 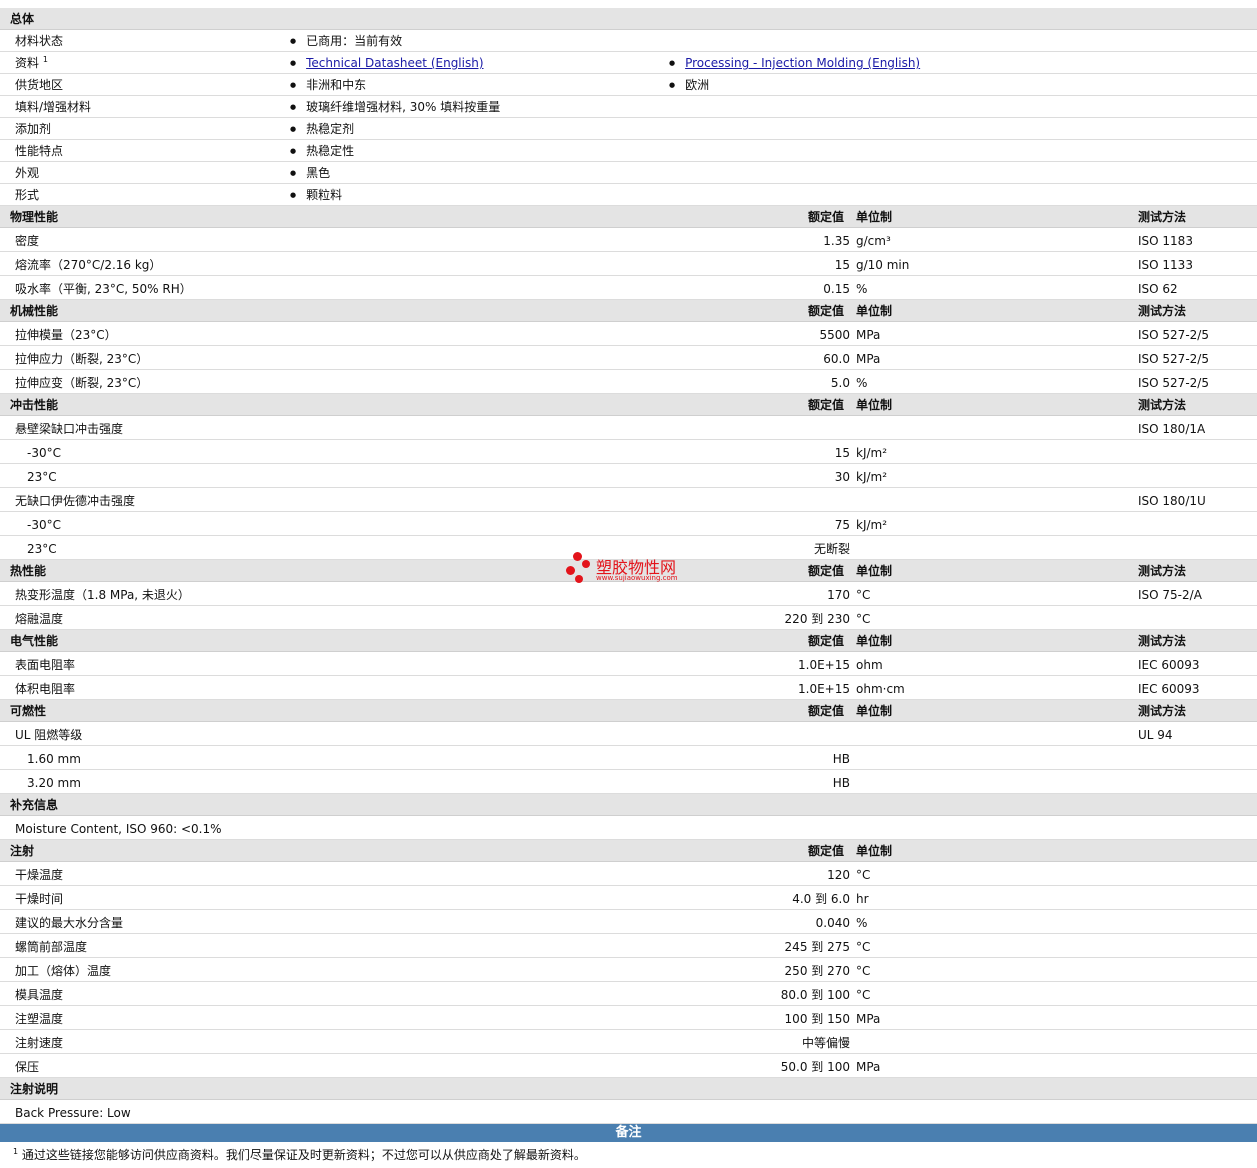 I want to click on table-row: Moisture Content, ISO 960: <0.1%, so click(x=628, y=828).